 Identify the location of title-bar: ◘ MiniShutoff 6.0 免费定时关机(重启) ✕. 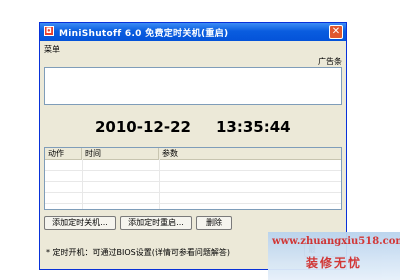
(193, 32).